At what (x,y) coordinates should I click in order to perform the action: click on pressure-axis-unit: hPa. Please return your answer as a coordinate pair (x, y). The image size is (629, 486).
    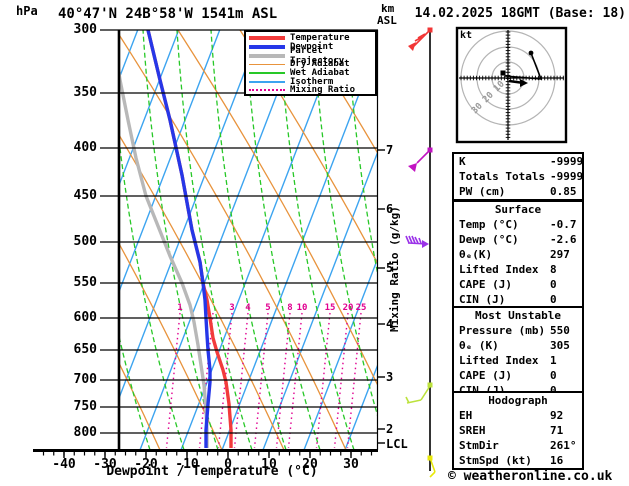
    Looking at the image, I should click on (27, 11).